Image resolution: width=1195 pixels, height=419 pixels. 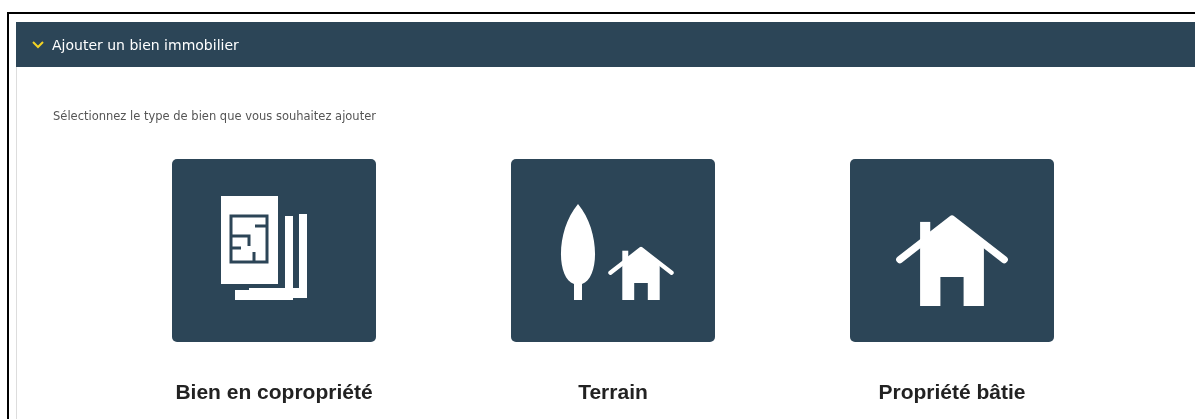 What do you see at coordinates (605, 44) in the screenshot?
I see `section-header: Ajouter un bien immobilier` at bounding box center [605, 44].